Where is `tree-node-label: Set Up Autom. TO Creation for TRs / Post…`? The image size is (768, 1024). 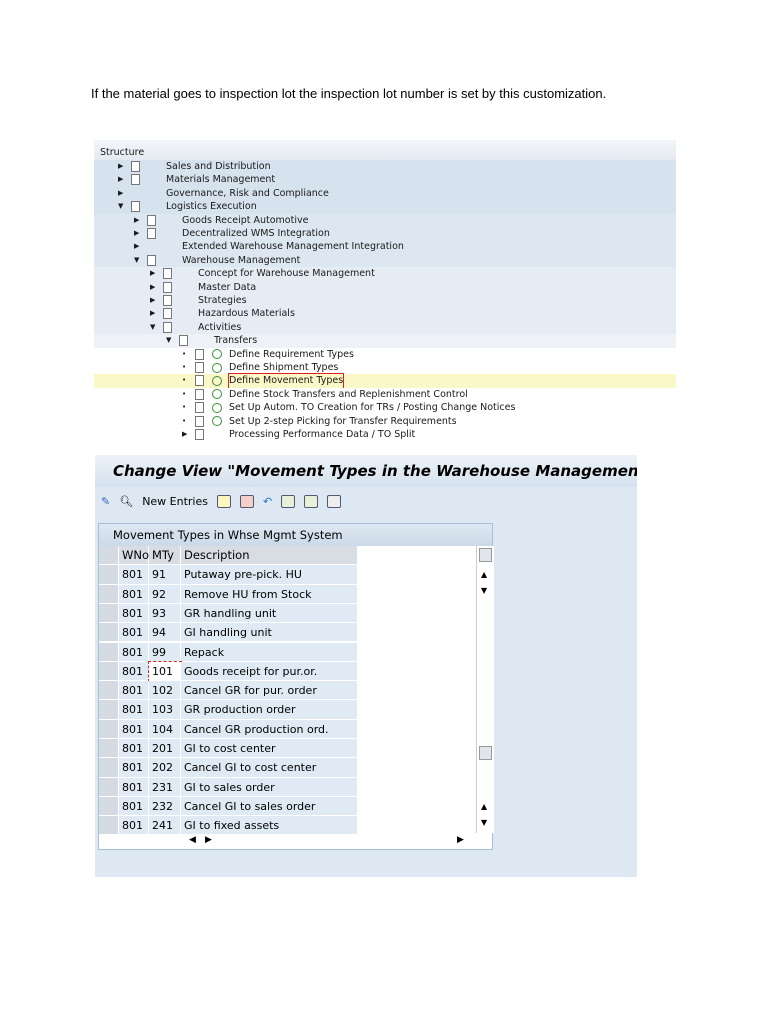
tree-node-label: Set Up Autom. TO Creation for TRs / Post… is located at coordinates (372, 407).